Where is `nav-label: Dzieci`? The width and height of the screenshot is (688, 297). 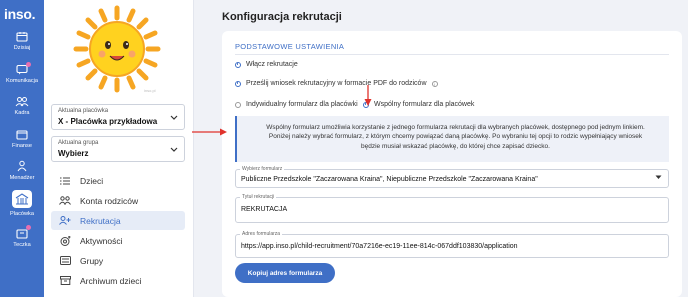 nav-label: Dzieci is located at coordinates (92, 180).